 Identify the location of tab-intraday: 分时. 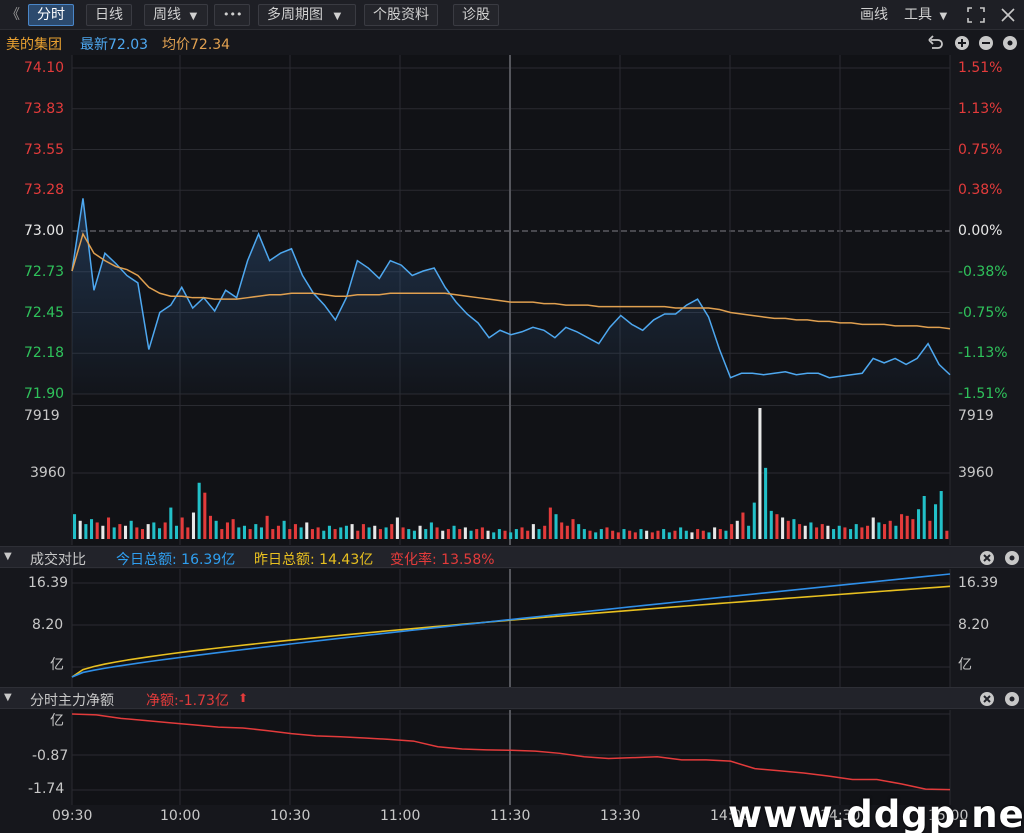
(51, 15).